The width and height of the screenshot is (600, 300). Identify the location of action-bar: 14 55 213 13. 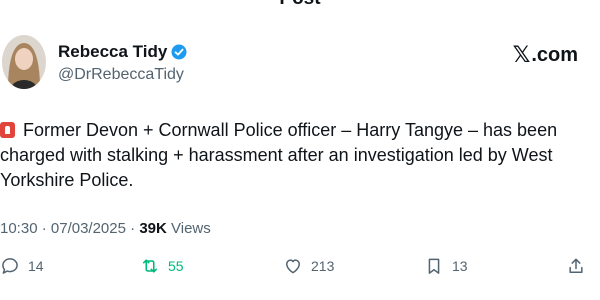
(300, 269).